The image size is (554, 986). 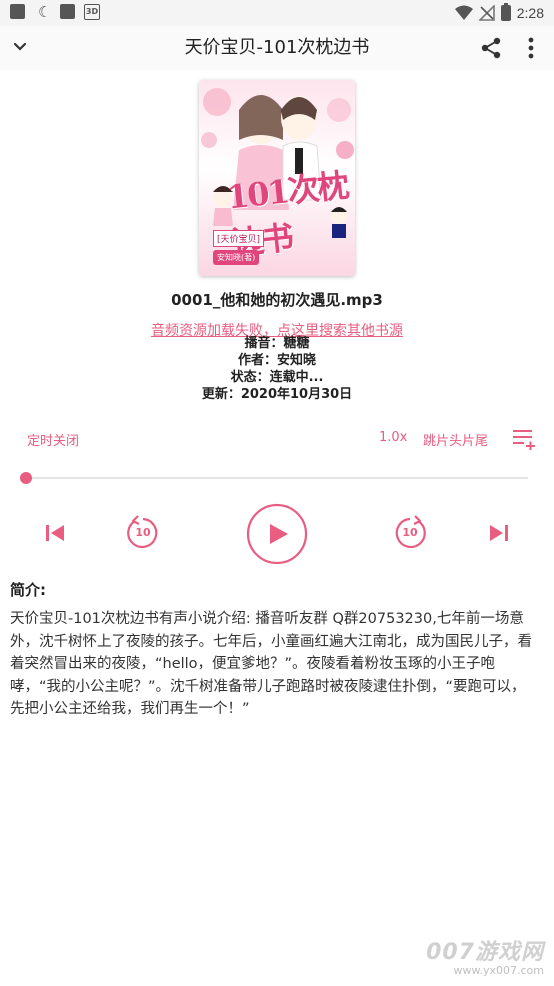 I want to click on watermark-brand: 007游戏网, so click(x=485, y=952).